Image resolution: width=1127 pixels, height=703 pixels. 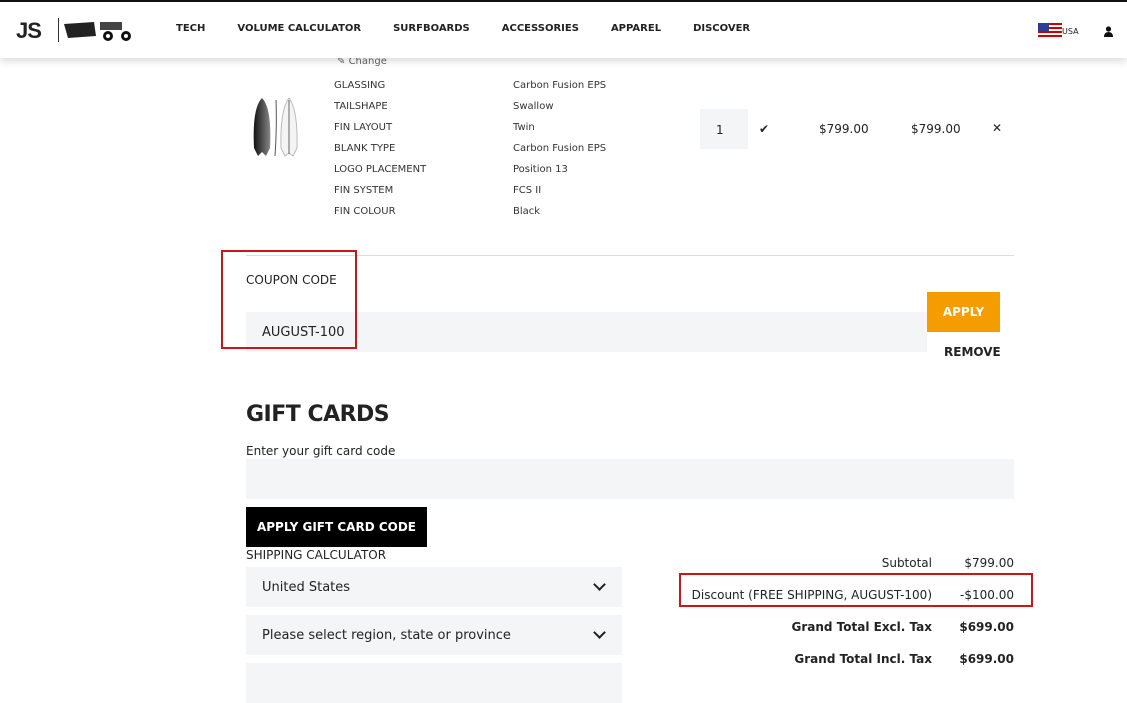 I want to click on country-selector: USA, so click(x=1070, y=31).